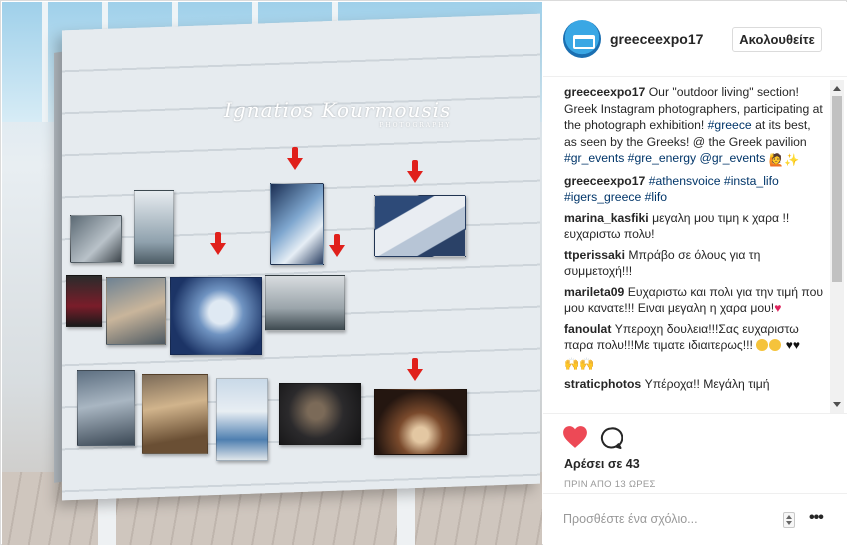 This screenshot has height=545, width=847. Describe the element at coordinates (791, 160) in the screenshot. I see `sparkle-emoji-icon: ✨` at that location.